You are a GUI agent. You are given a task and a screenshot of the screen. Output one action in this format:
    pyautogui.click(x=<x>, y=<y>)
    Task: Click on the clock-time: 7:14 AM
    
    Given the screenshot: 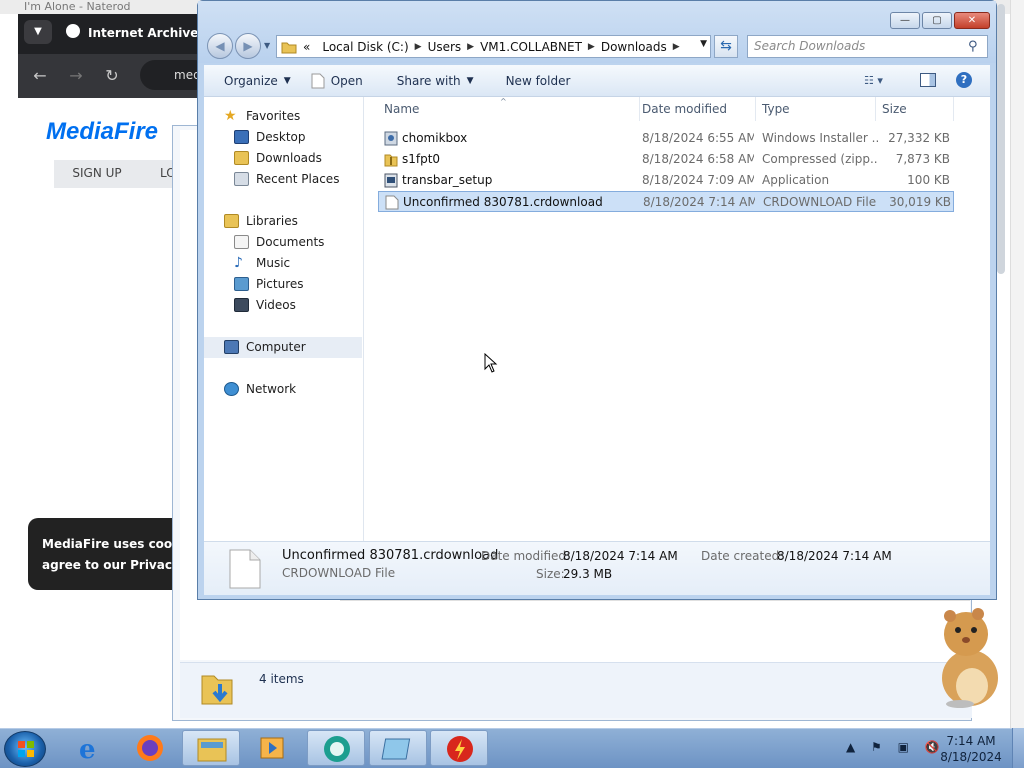 What is the action you would take?
    pyautogui.click(x=971, y=741)
    